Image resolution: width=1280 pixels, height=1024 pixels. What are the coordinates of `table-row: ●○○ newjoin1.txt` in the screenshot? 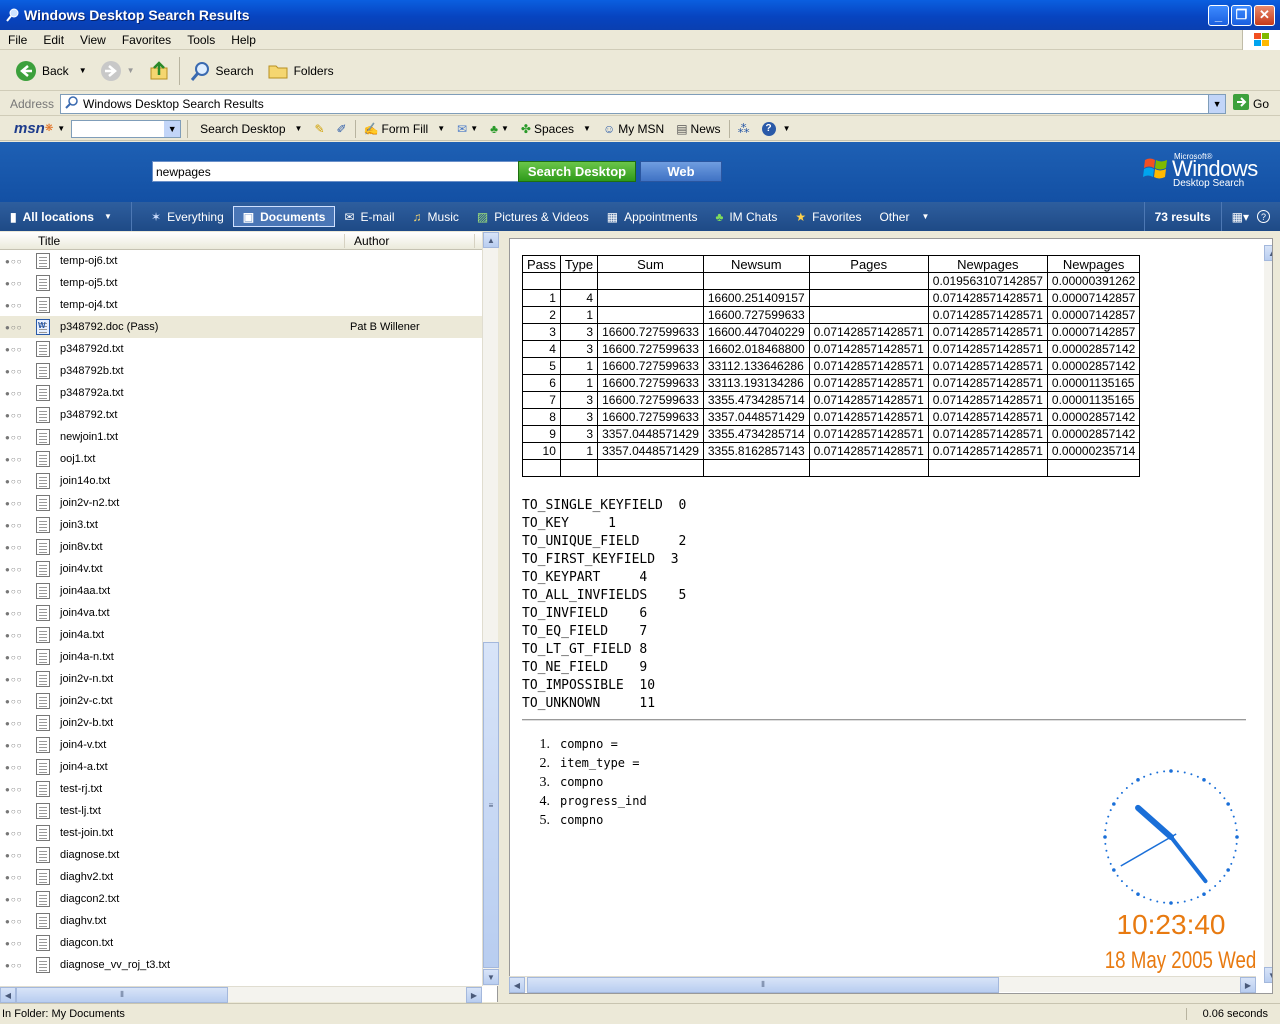 It's located at (241, 437).